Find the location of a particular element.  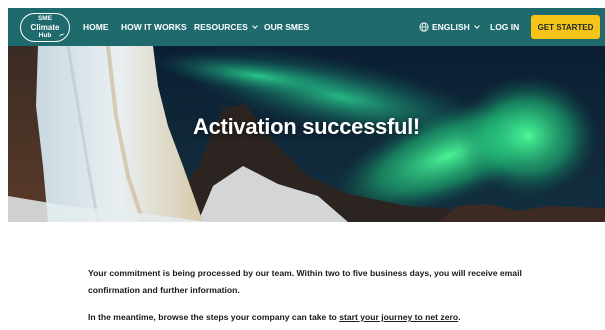

nav-resources: RESOURCES is located at coordinates (226, 27).